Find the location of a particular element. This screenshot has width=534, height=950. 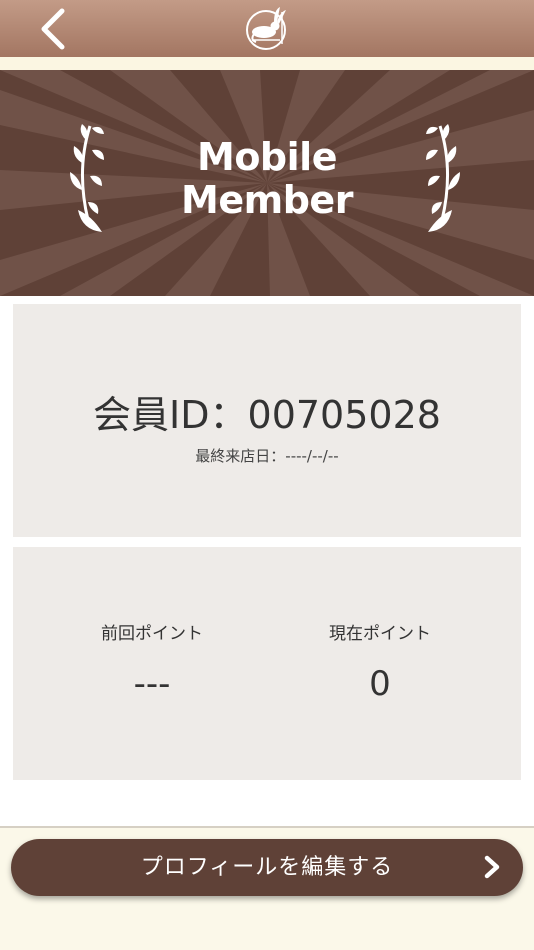

back-button is located at coordinates (56, 29).